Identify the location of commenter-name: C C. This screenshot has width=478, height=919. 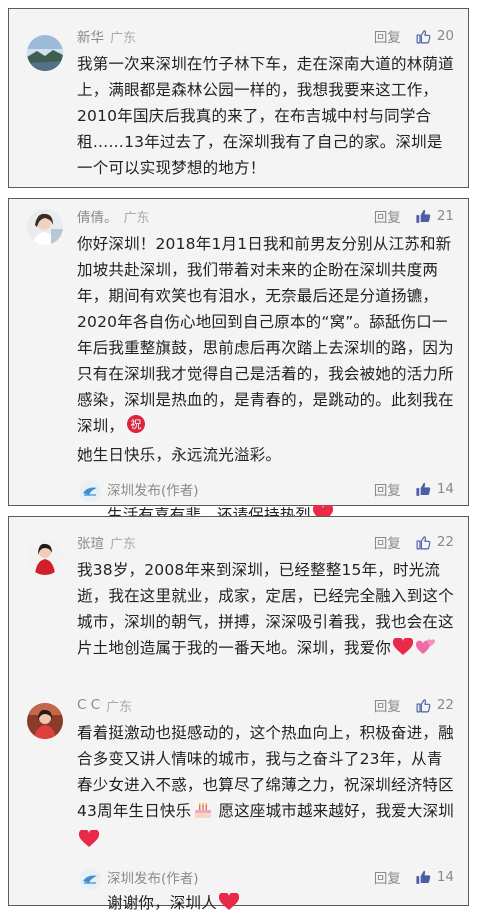
(88, 705).